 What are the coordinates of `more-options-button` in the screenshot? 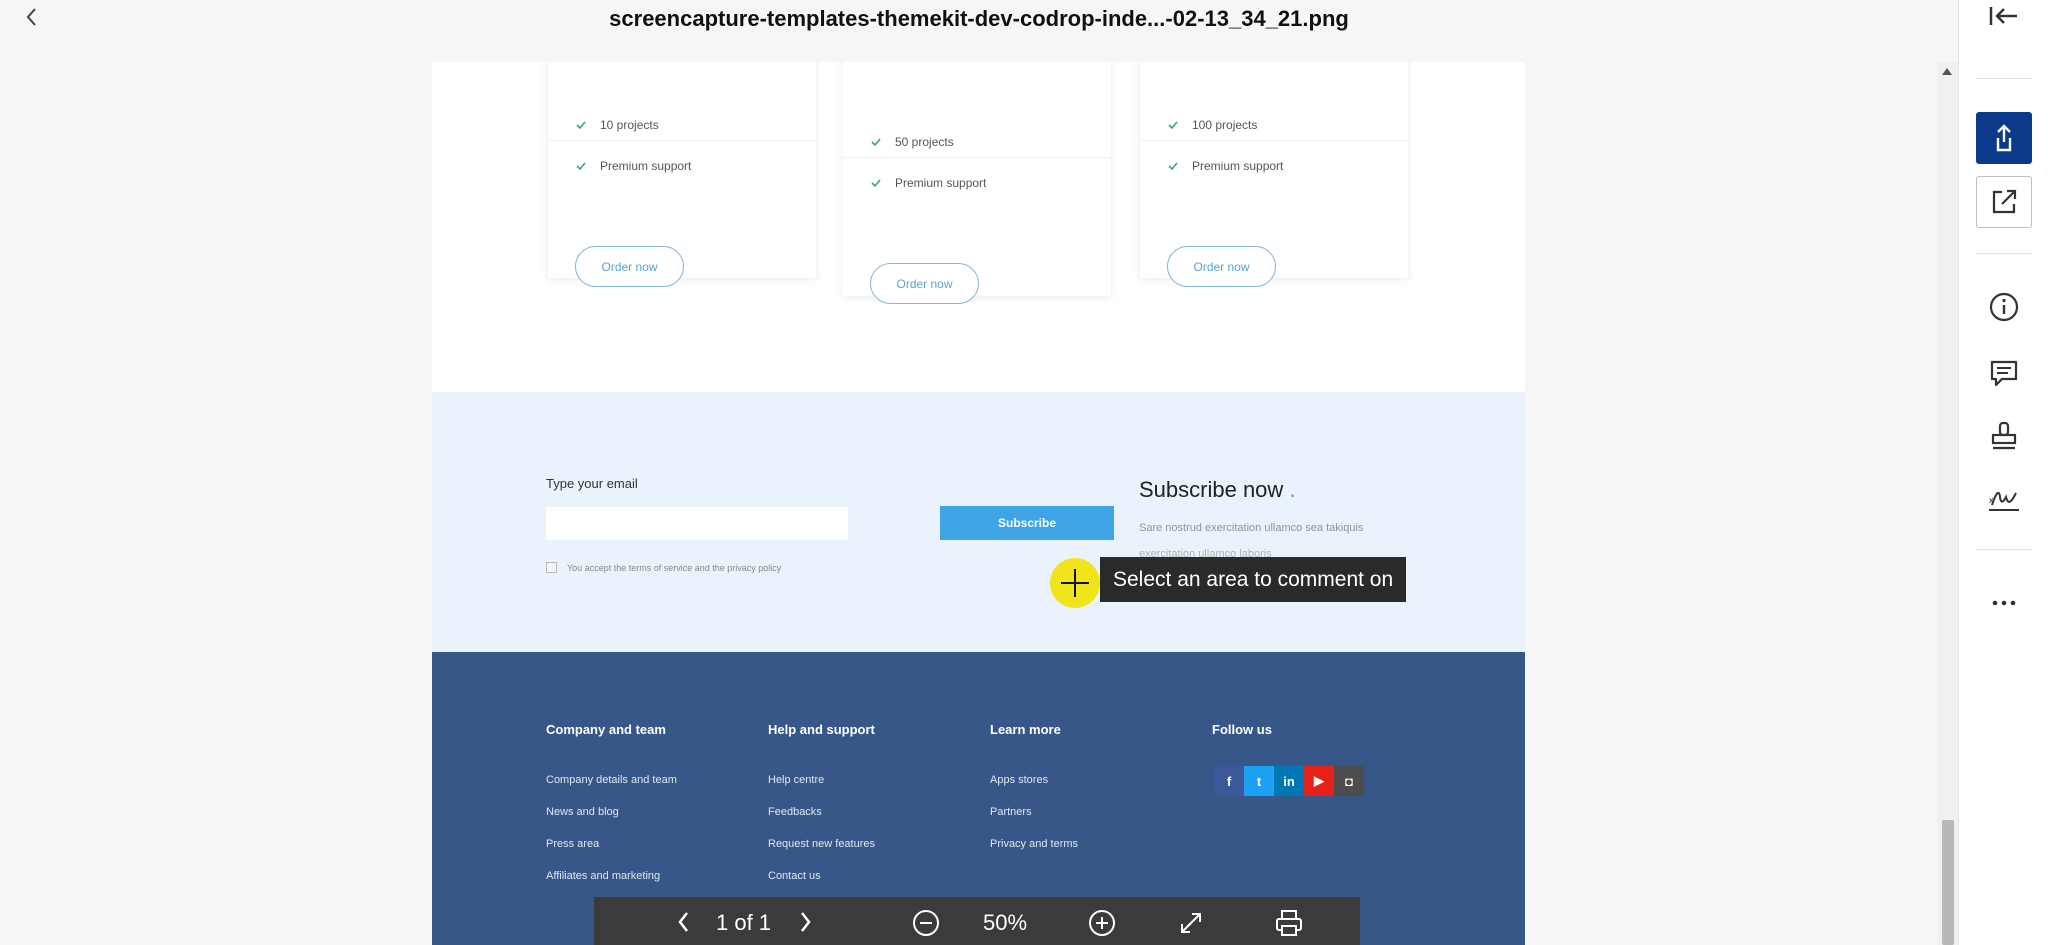 It's located at (2004, 603).